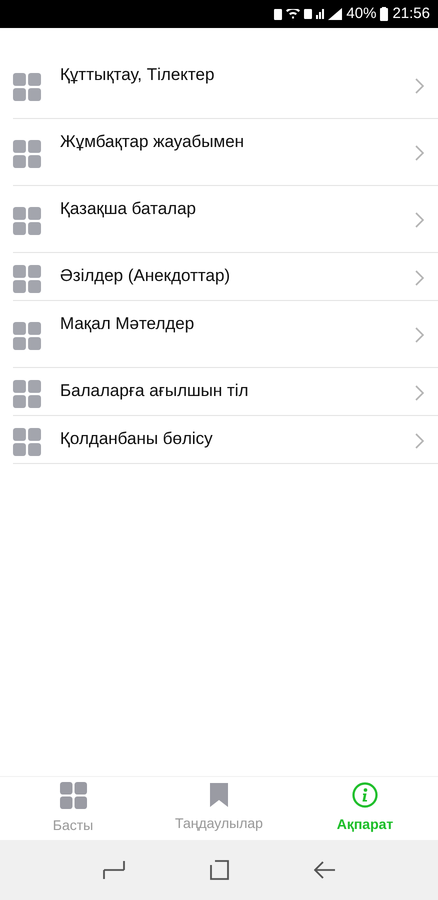  I want to click on menu-item: Балаларға ағылшын тіл, so click(225, 392).